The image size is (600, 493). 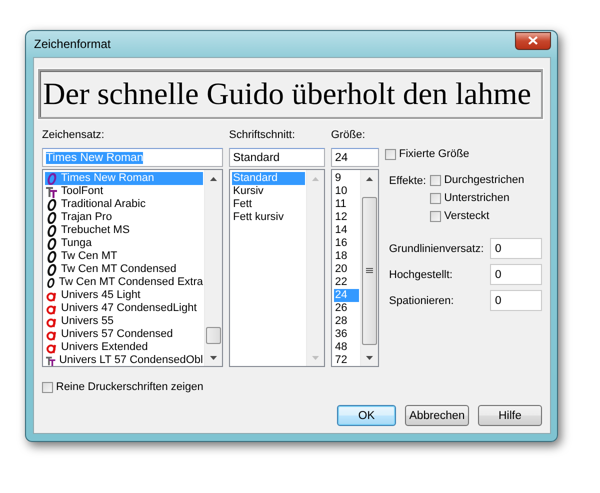 I want to click on checkbox-label: Unterstrichen, so click(x=477, y=198).